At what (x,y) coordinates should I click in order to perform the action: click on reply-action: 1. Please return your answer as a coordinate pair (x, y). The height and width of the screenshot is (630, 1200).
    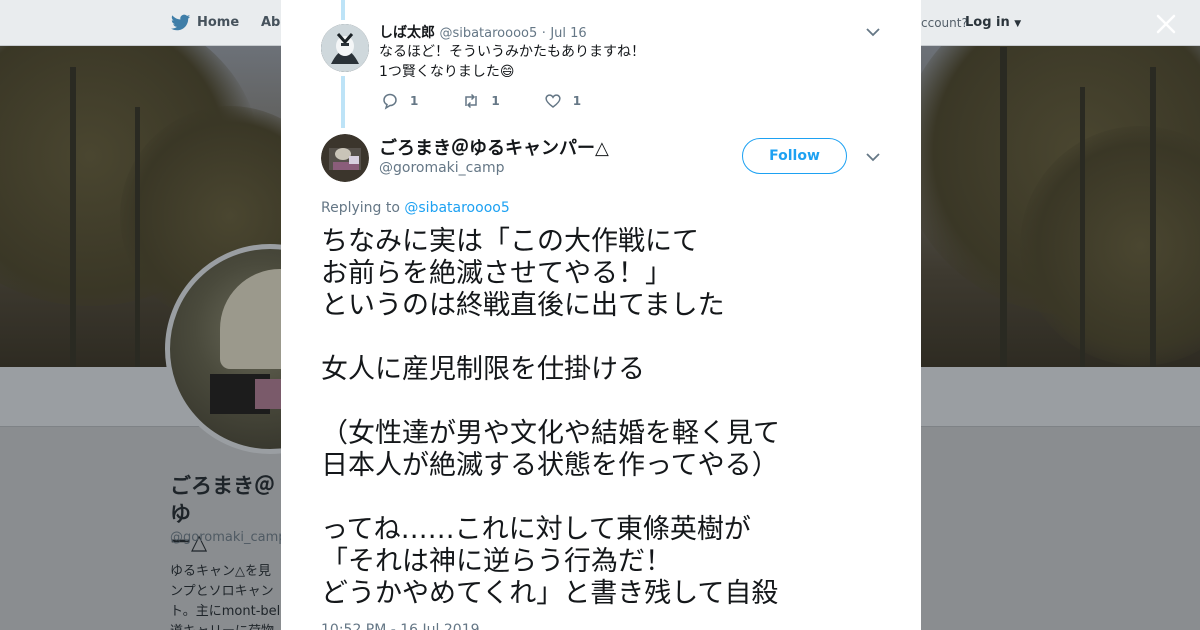
    Looking at the image, I should click on (399, 101).